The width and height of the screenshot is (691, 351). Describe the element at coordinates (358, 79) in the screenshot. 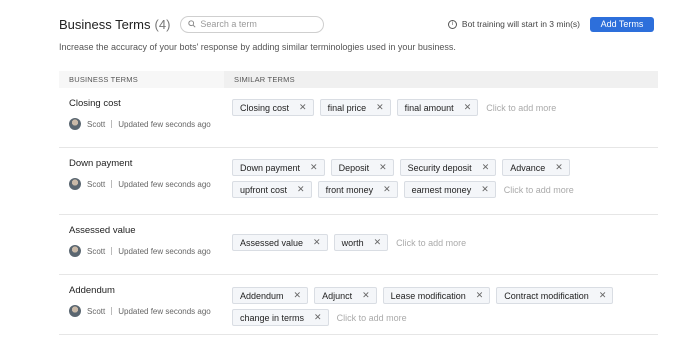

I see `table-header: BUSINESS TERMS SIMILAR TERMS` at that location.